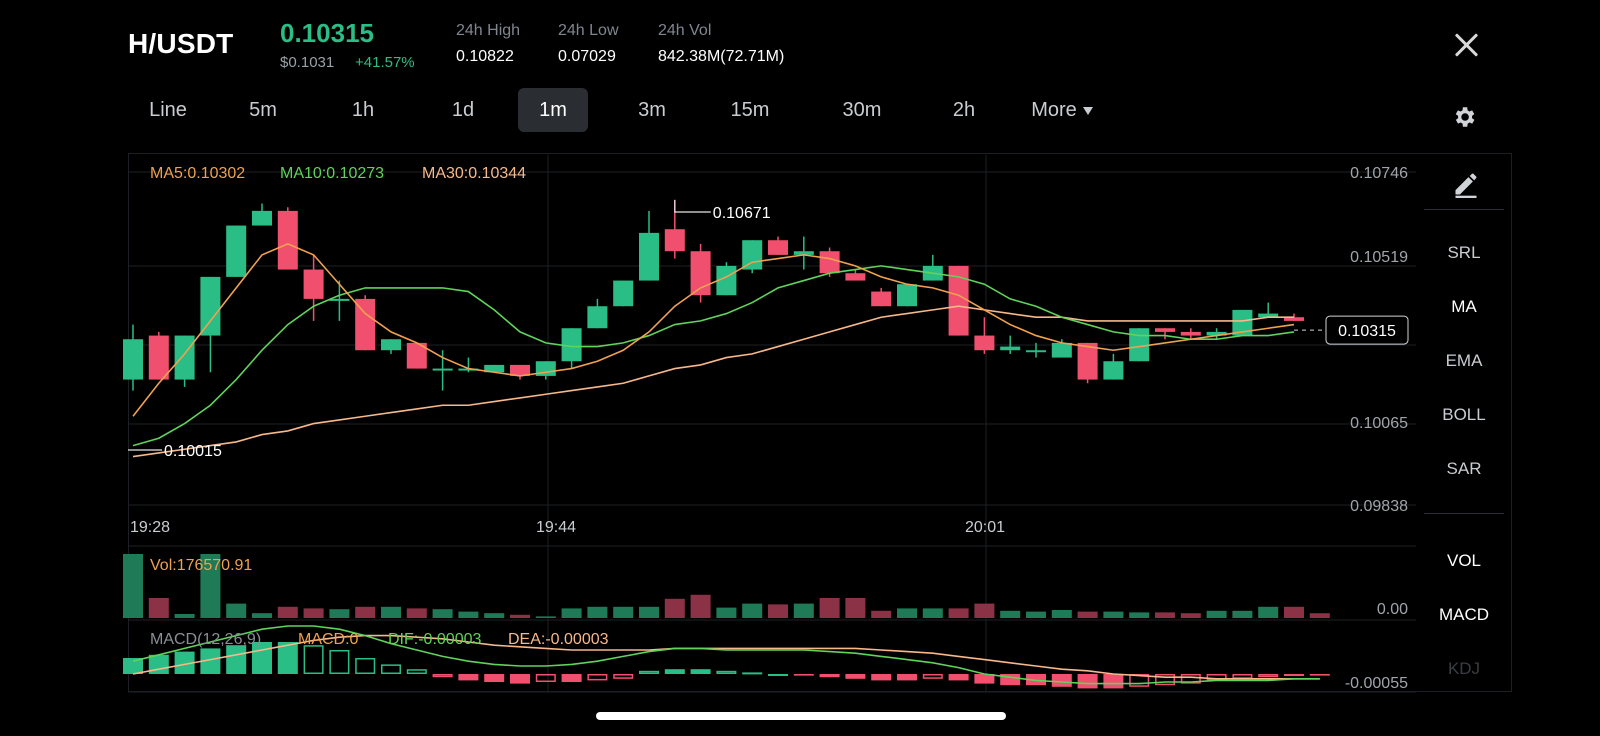 The height and width of the screenshot is (736, 1600). Describe the element at coordinates (201, 565) in the screenshot. I see `volume-legend: Vol:176570.91` at that location.